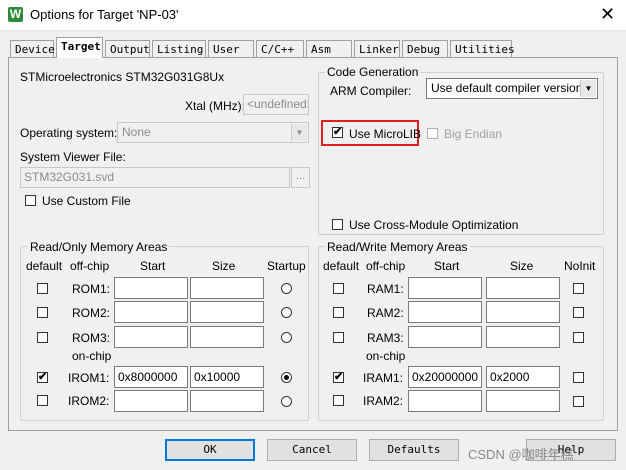  I want to click on tab-utilities: Utilities, so click(482, 48).